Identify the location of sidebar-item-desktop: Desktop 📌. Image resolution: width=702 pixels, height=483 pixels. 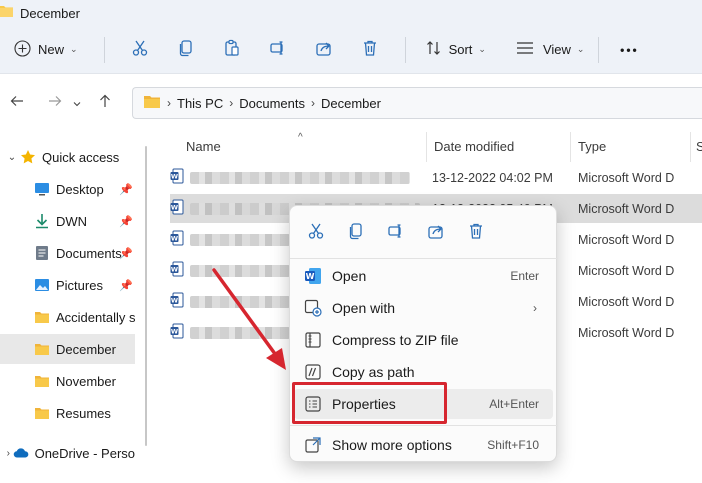
(67, 189).